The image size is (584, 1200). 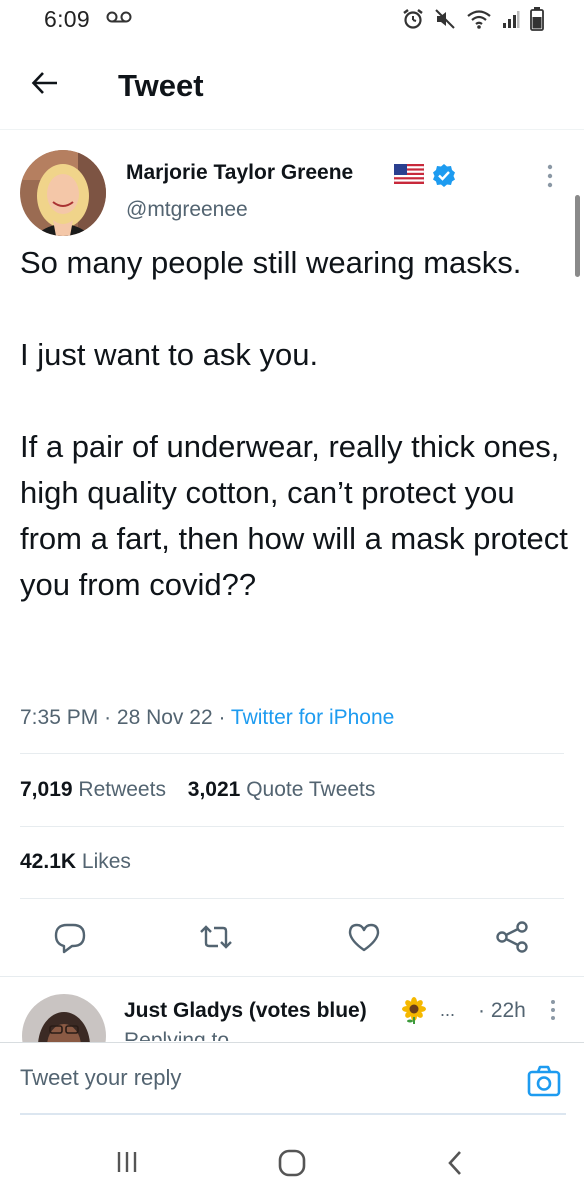 What do you see at coordinates (455, 1163) in the screenshot?
I see `back-nav-icon` at bounding box center [455, 1163].